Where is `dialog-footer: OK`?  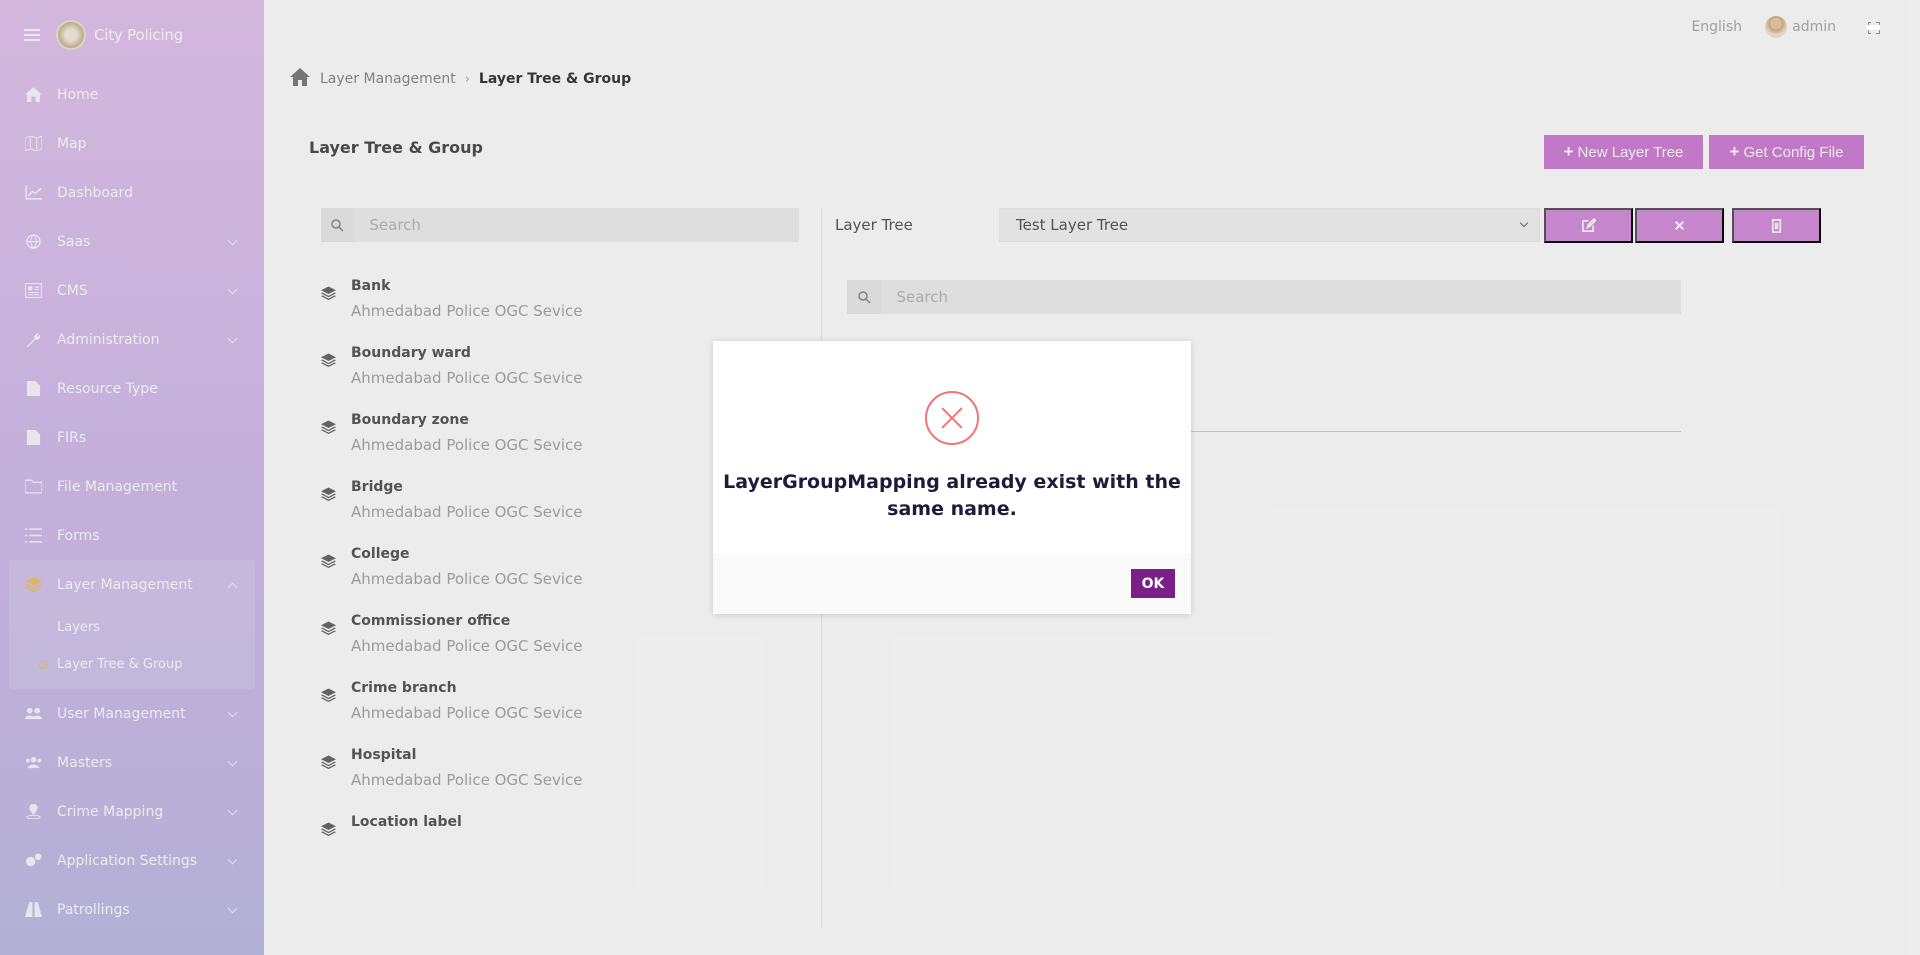 dialog-footer: OK is located at coordinates (952, 583).